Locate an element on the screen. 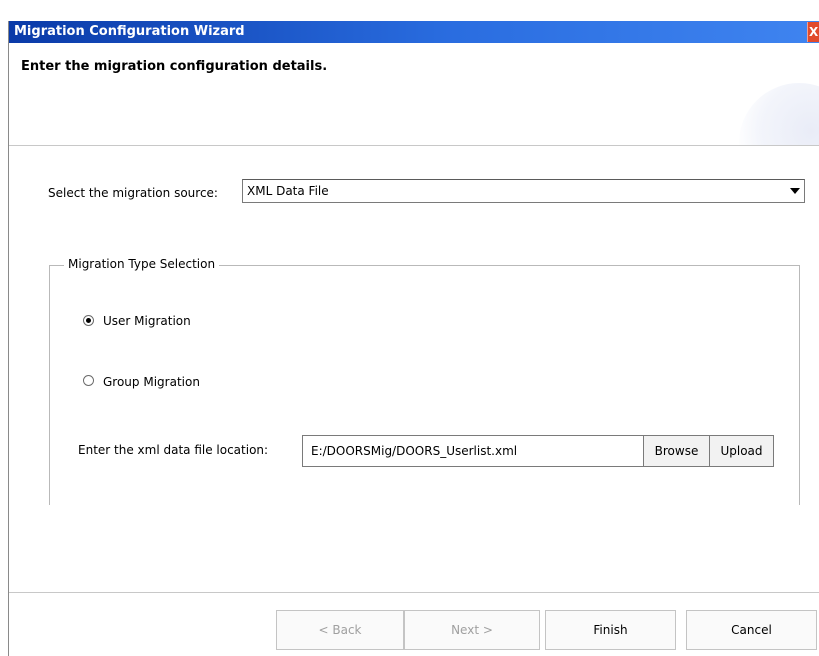 The image size is (819, 656). close-button: X is located at coordinates (813, 32).